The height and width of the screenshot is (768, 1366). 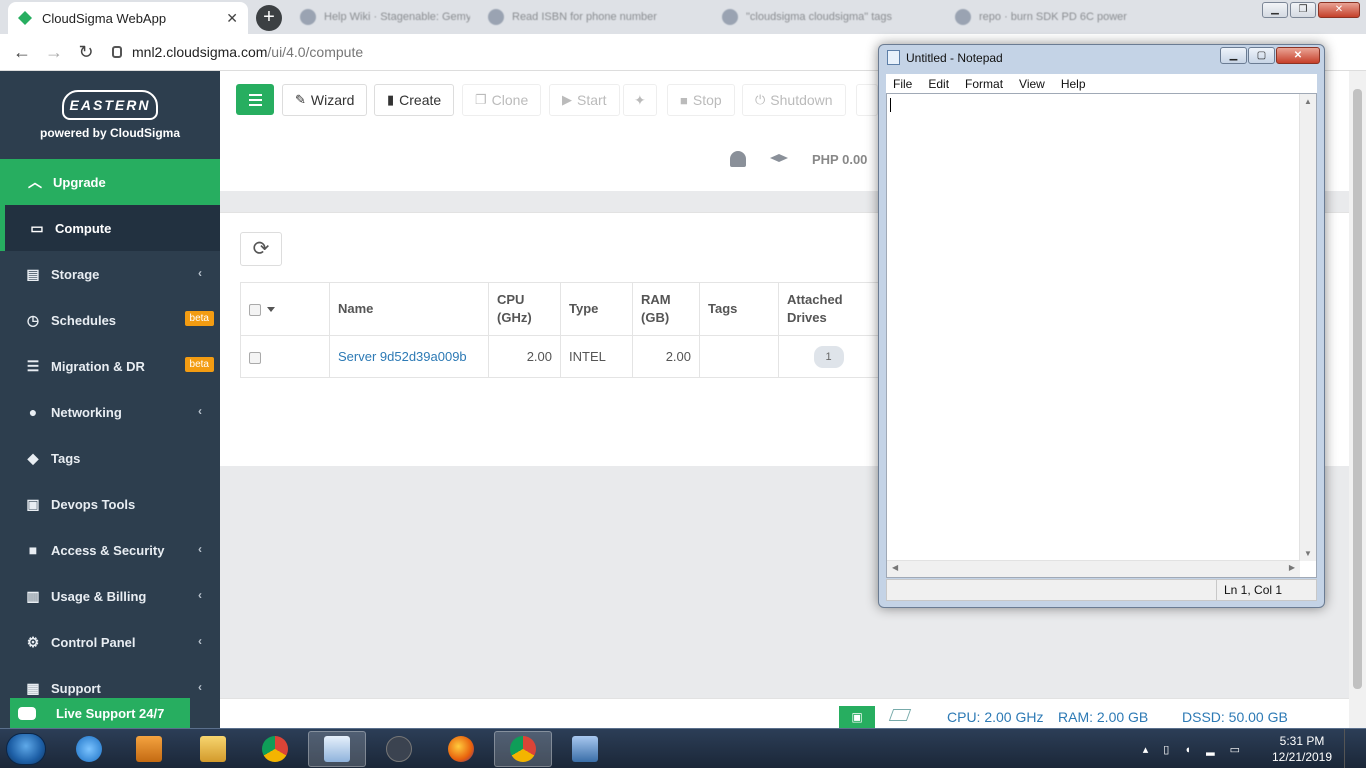 I want to click on notepad-minimize-button: ▁, so click(x=1233, y=55).